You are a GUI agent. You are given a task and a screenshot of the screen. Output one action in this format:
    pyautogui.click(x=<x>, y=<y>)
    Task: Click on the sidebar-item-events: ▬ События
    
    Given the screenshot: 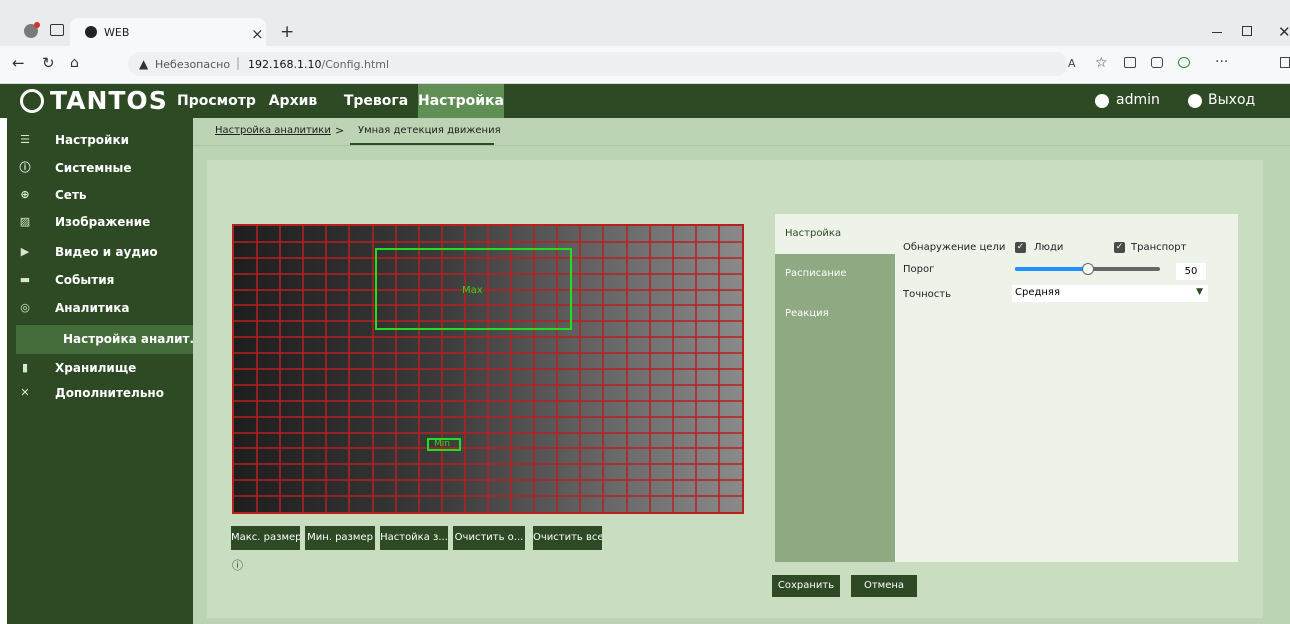 What is the action you would take?
    pyautogui.click(x=104, y=280)
    